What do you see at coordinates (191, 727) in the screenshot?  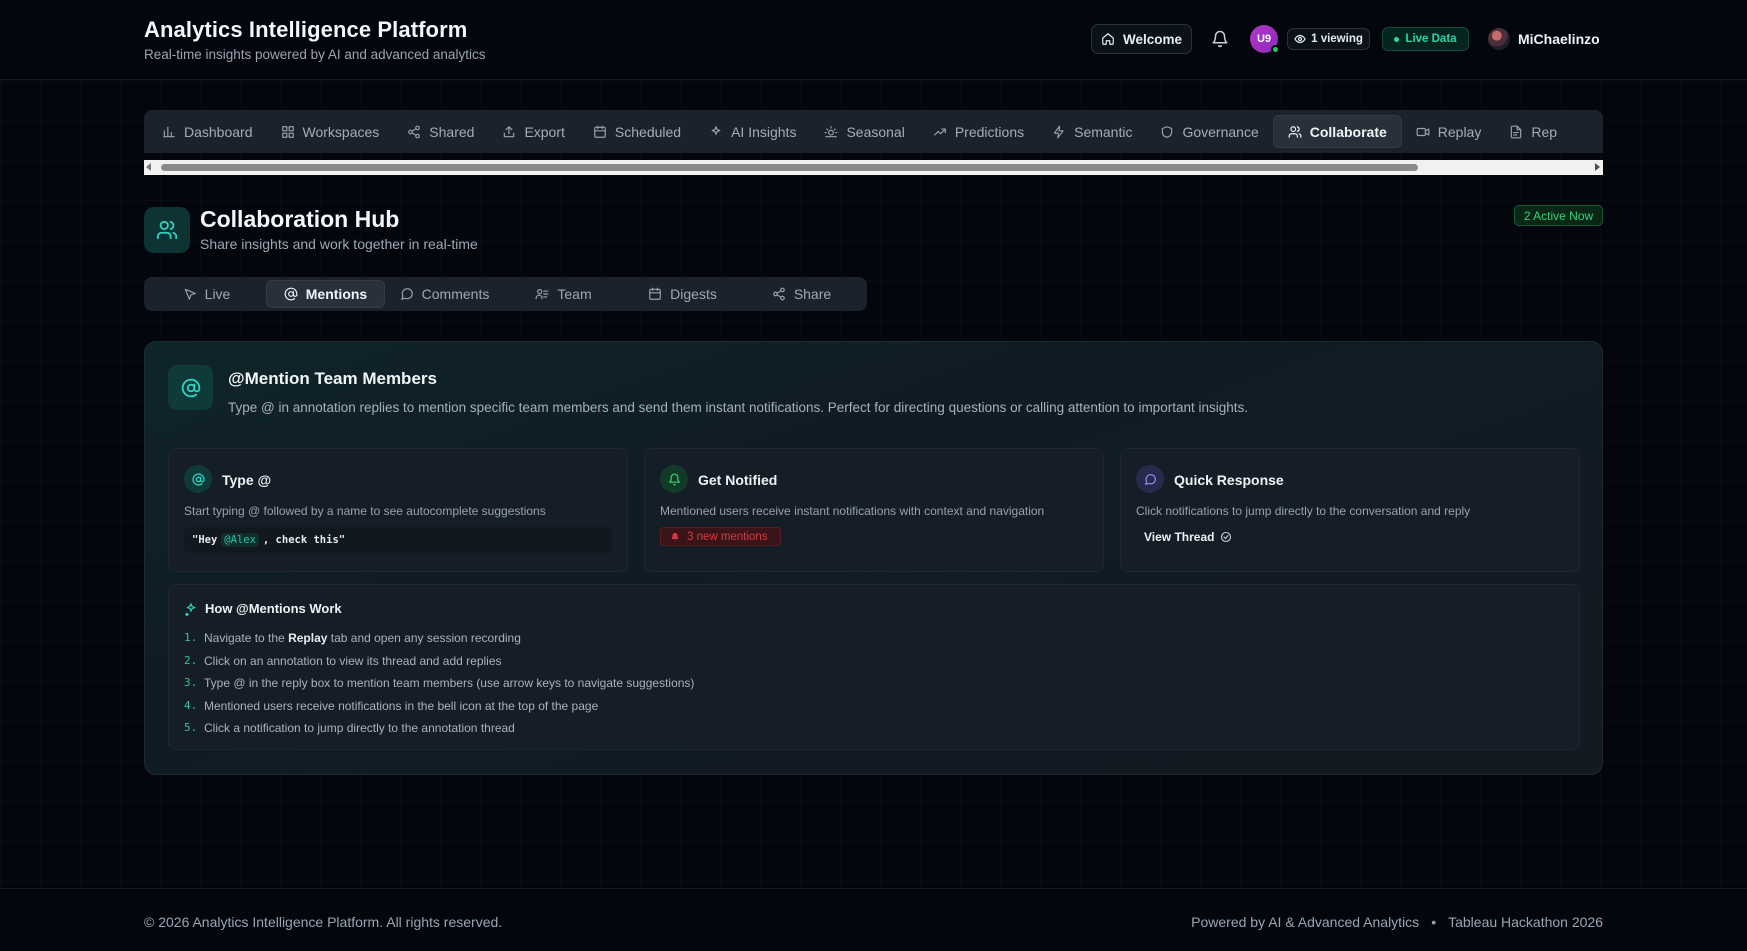 I see `step-number: 5.` at bounding box center [191, 727].